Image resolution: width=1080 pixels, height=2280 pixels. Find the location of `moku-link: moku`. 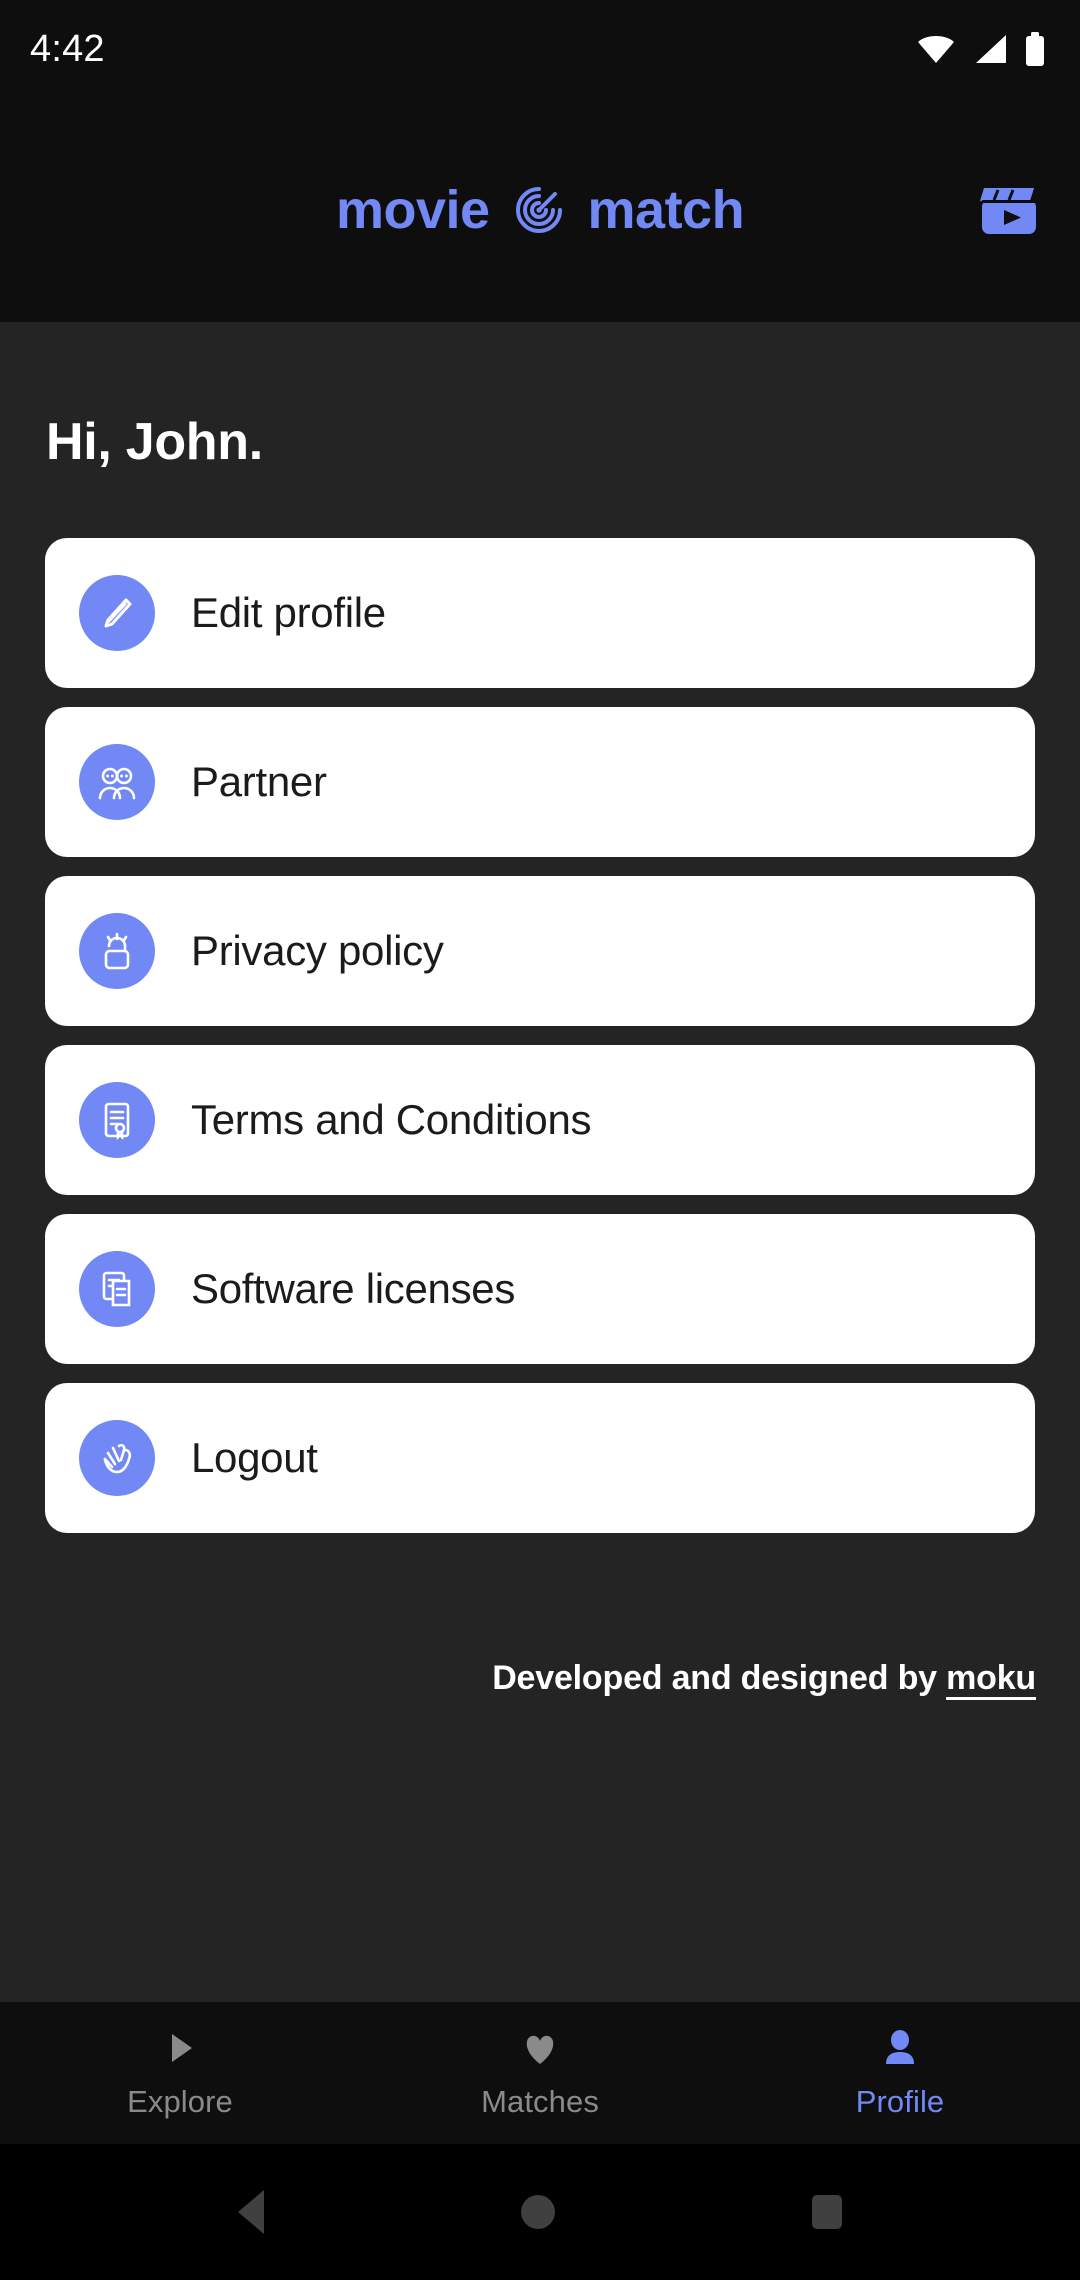

moku-link: moku is located at coordinates (991, 1678).